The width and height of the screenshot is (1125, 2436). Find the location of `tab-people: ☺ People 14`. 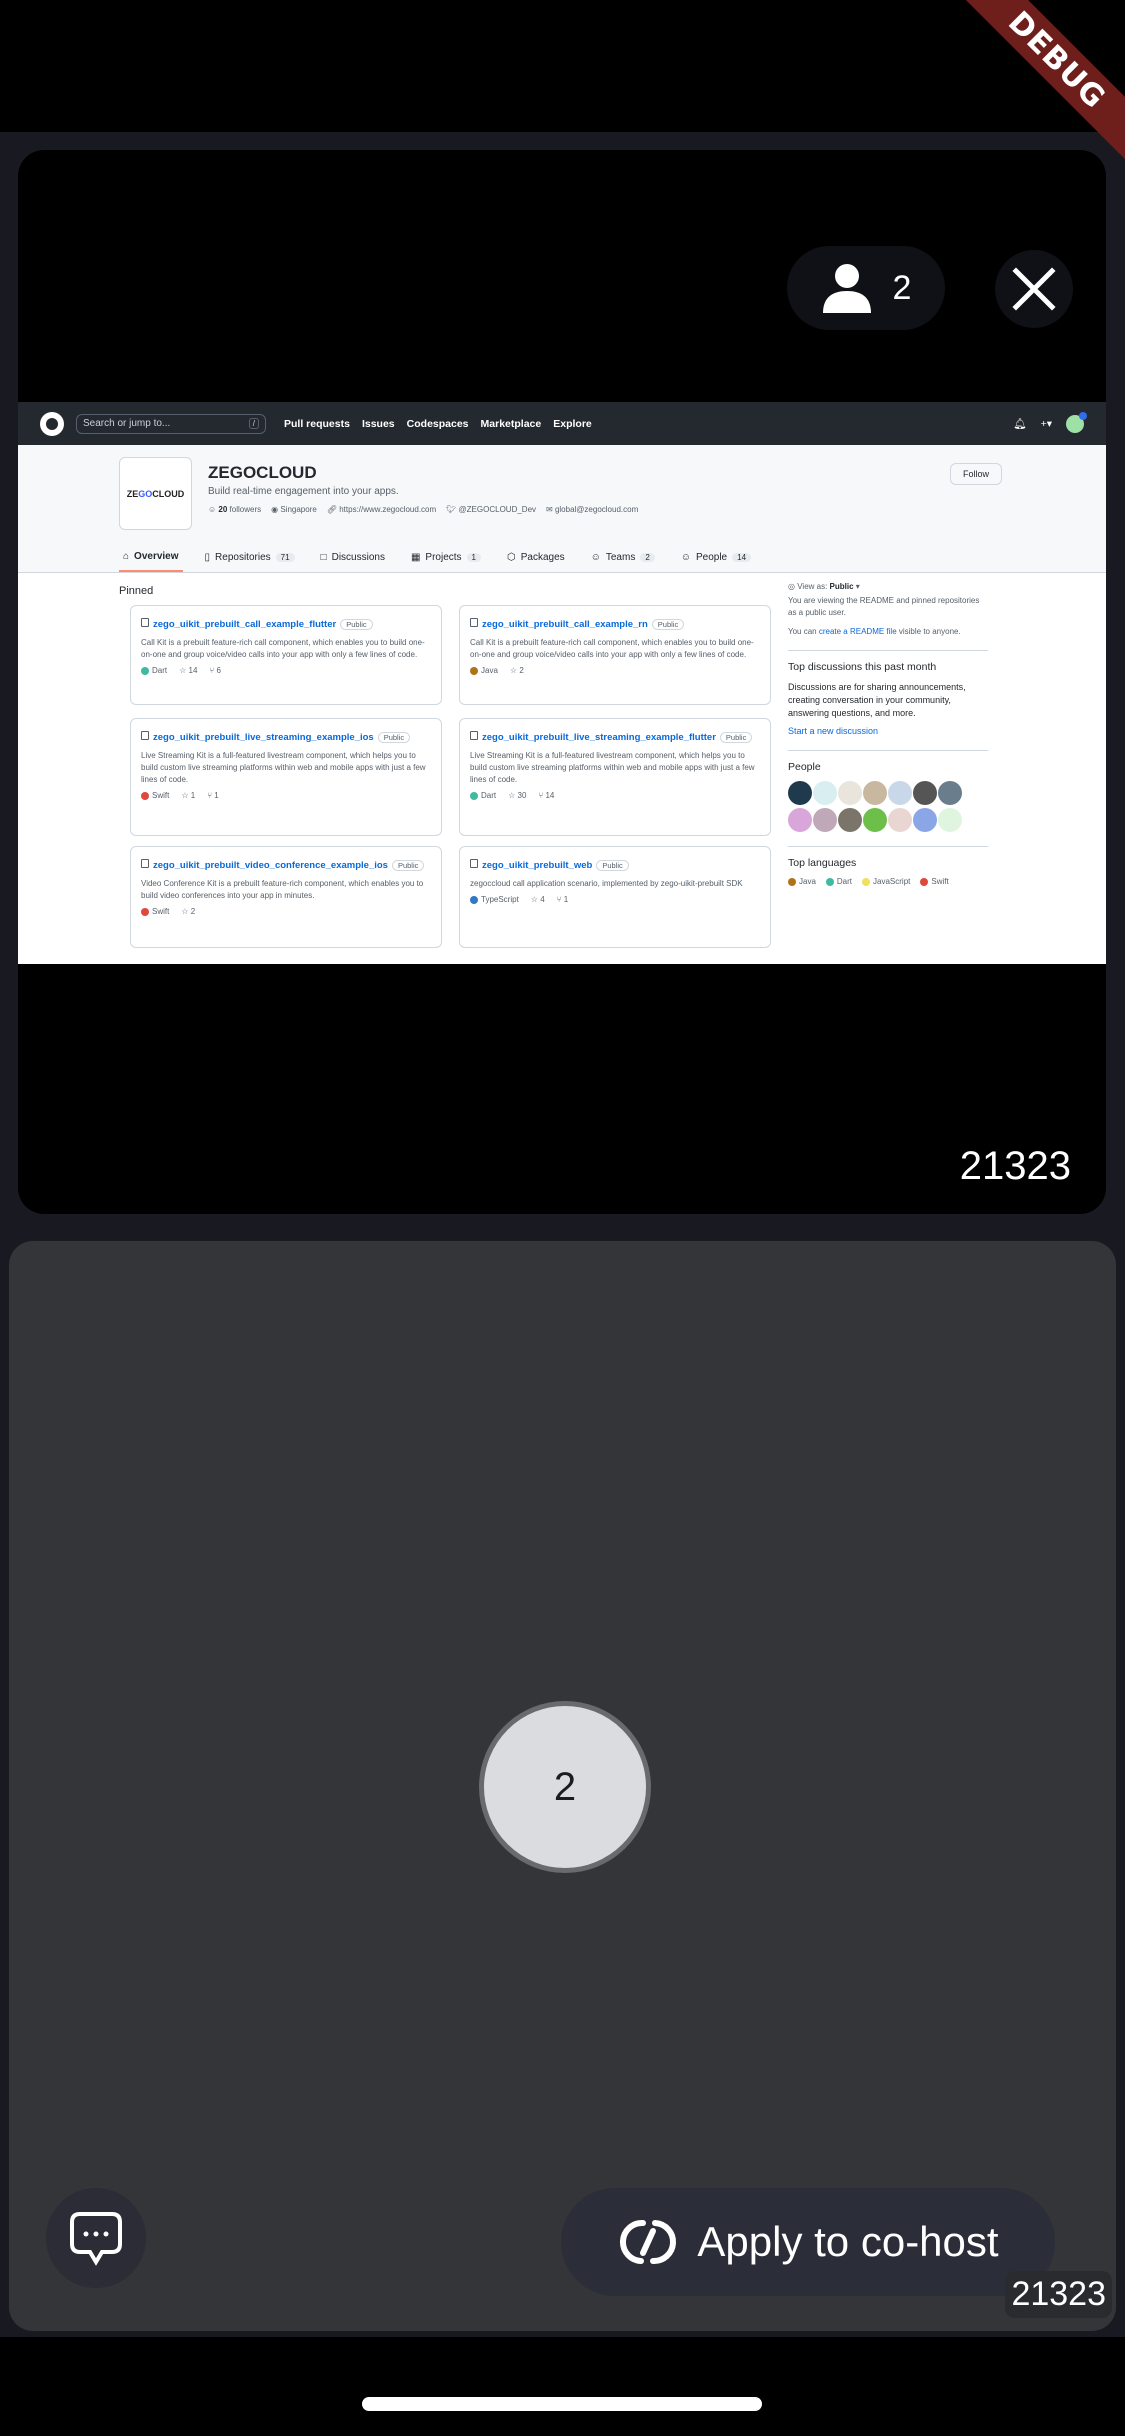

tab-people: ☺ People 14 is located at coordinates (716, 558).